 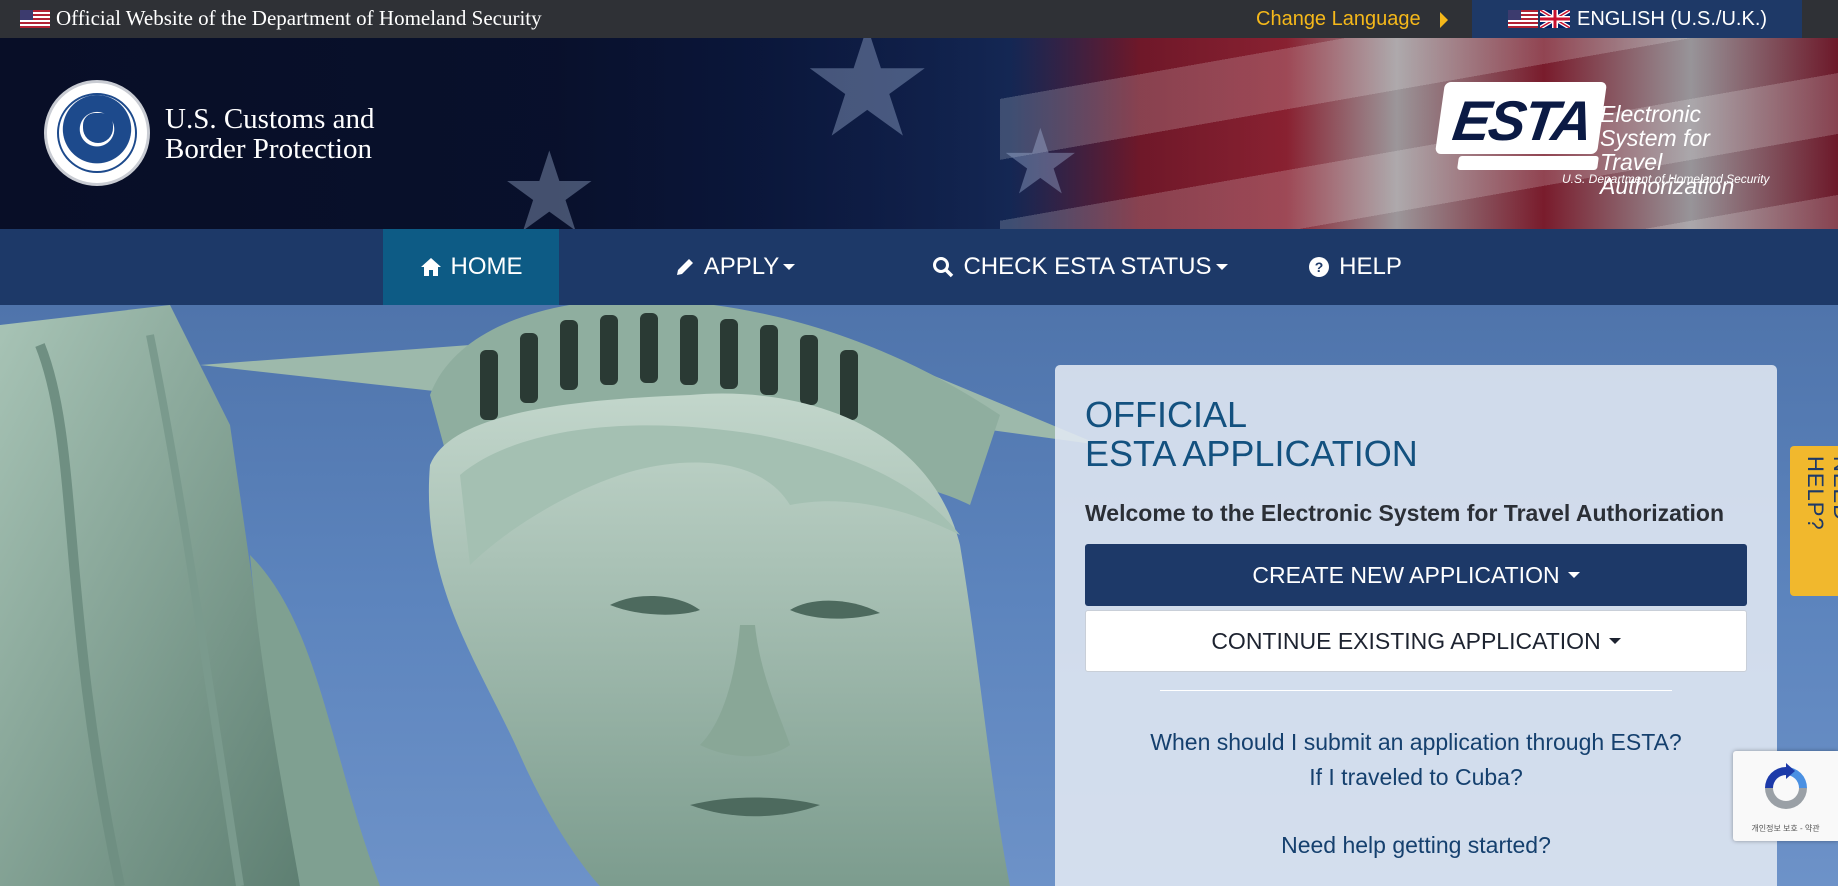 What do you see at coordinates (919, 267) in the screenshot?
I see `main-nav: HOME APPLY CHECK ESTA STATUS ? HELP` at bounding box center [919, 267].